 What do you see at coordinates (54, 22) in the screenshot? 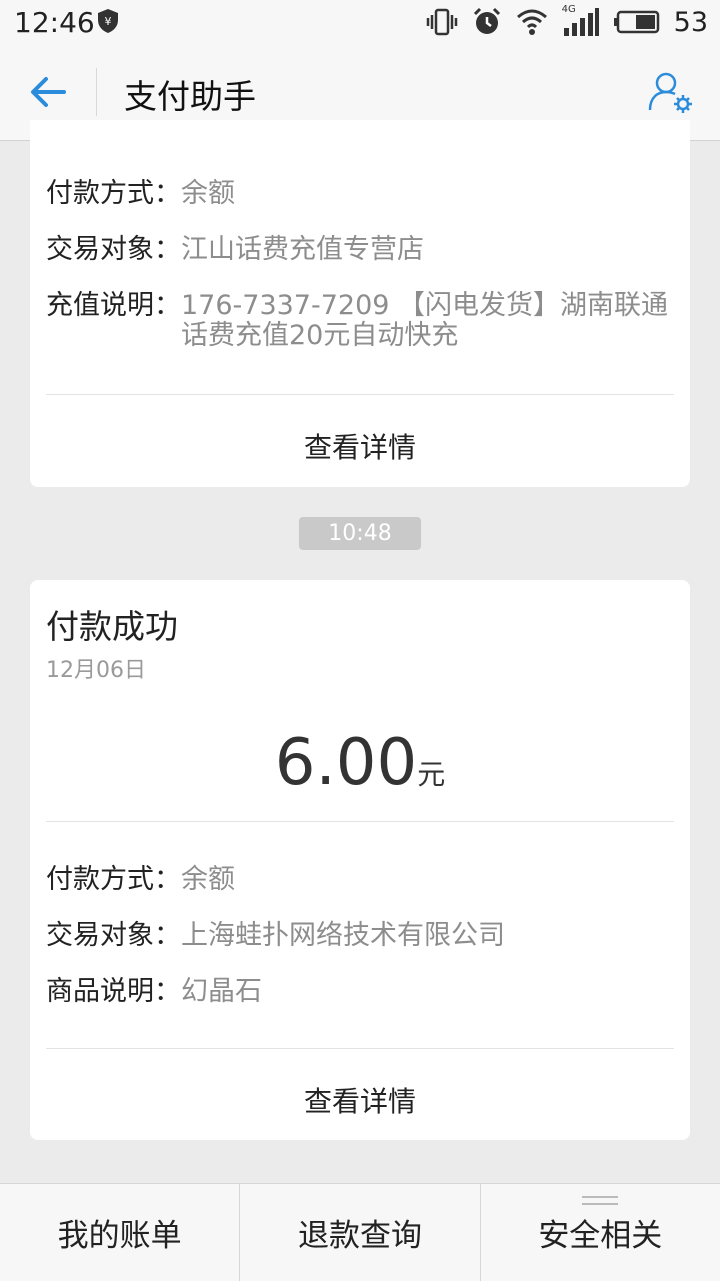
I see `status-time: 12:46` at bounding box center [54, 22].